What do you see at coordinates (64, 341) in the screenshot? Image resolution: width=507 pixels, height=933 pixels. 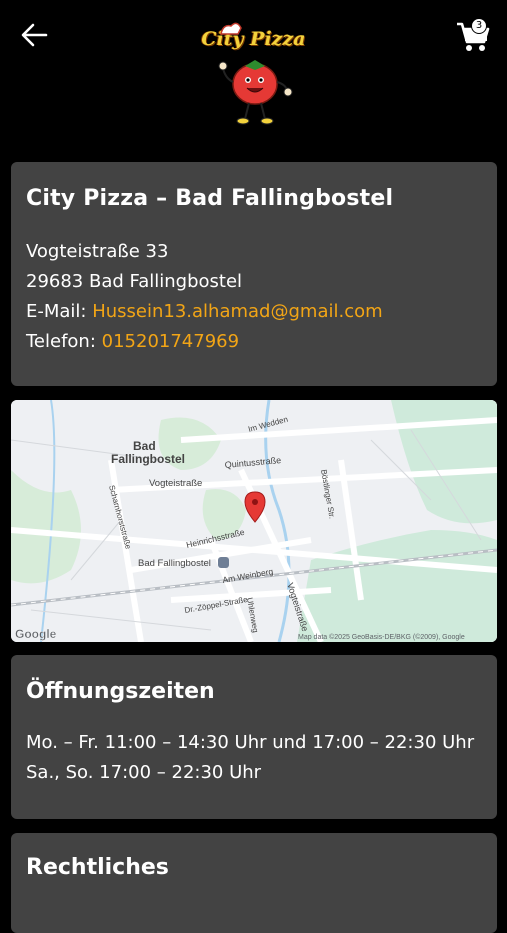 I see `phone-label: Telefon:` at bounding box center [64, 341].